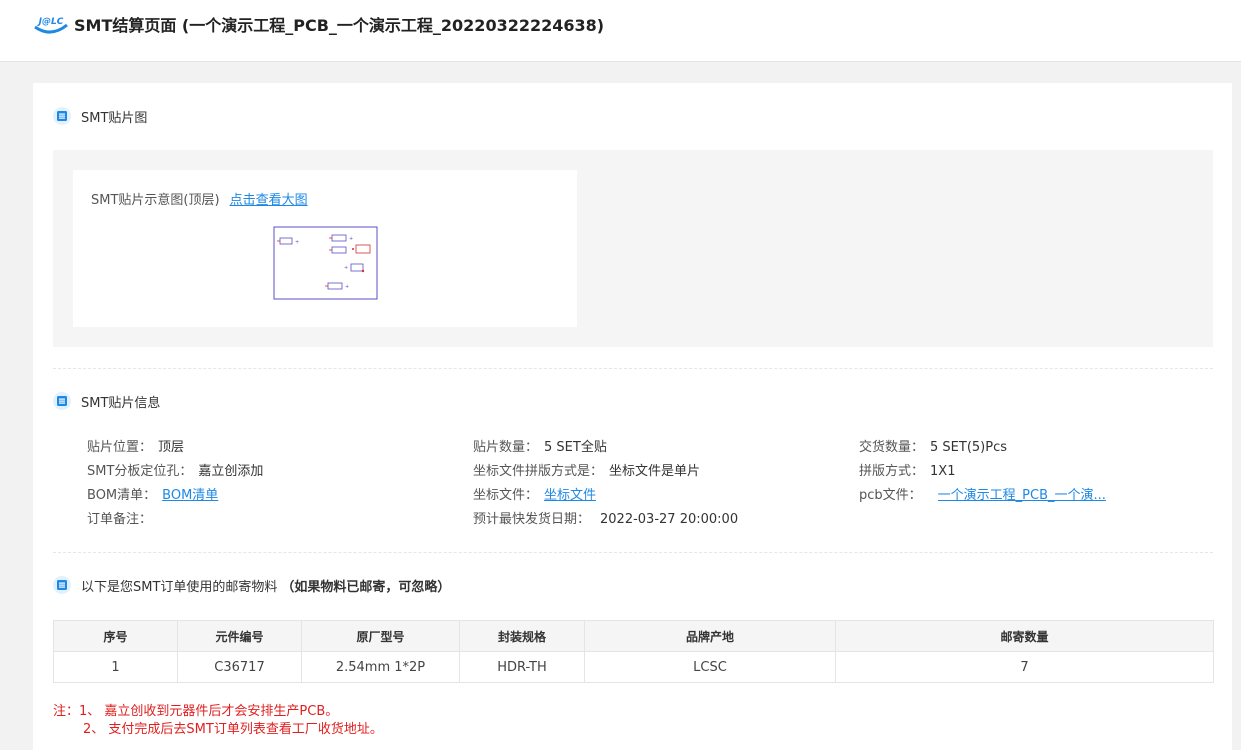  I want to click on table-cell: HDR-TH, so click(522, 667).